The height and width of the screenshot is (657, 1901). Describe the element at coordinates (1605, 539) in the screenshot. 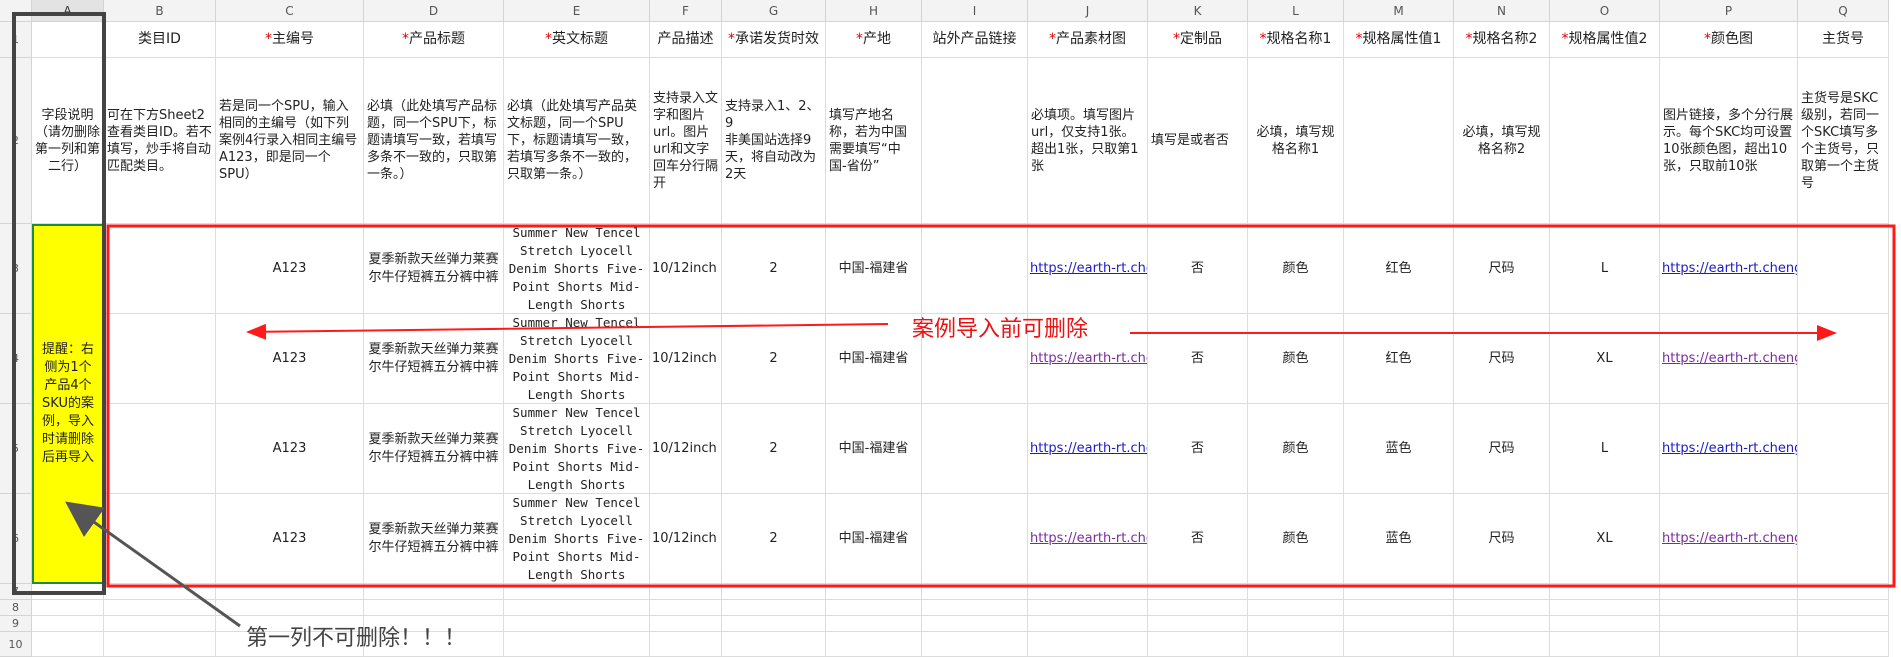

I see `example-row-4-val2: XL` at that location.